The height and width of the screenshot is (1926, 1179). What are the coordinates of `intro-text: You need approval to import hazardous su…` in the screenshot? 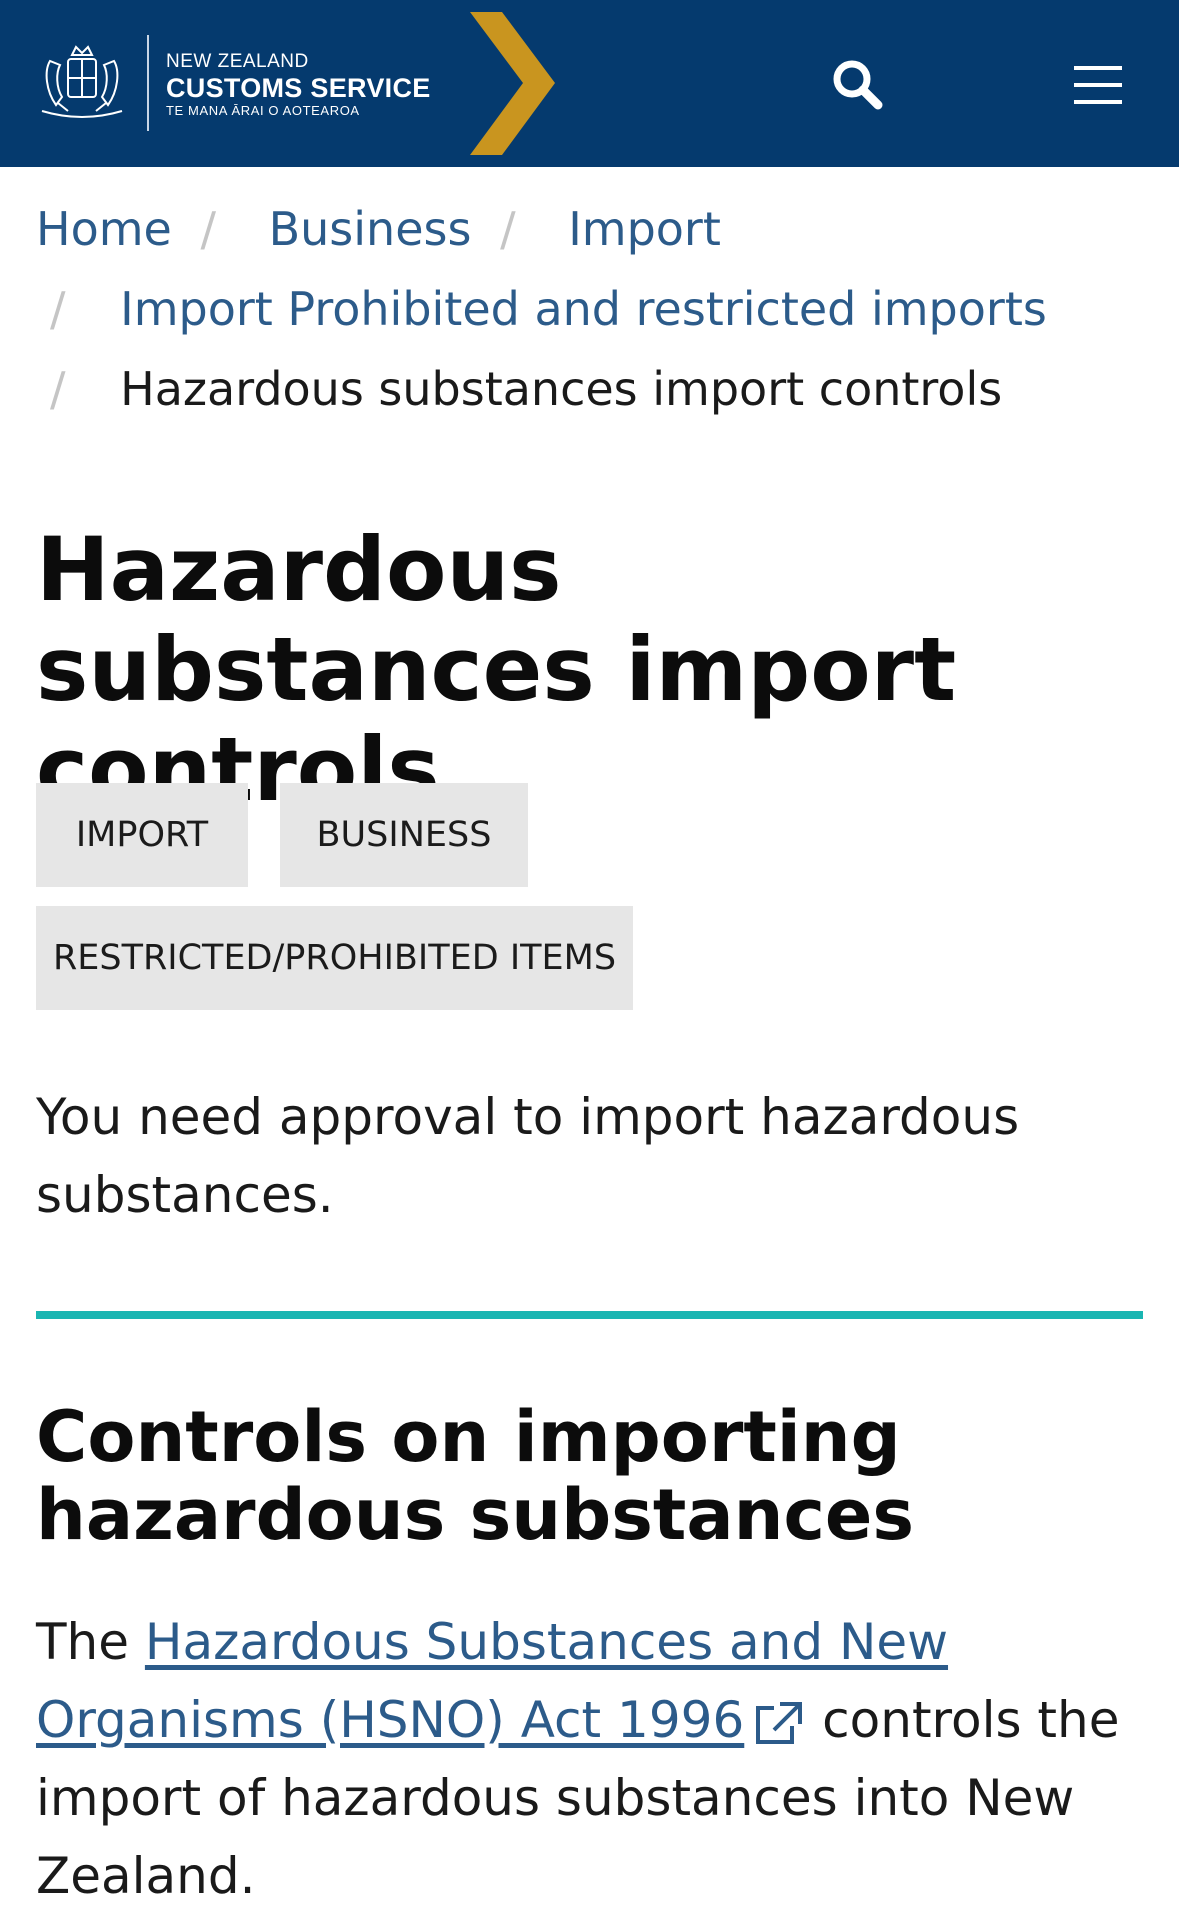 It's located at (528, 1156).